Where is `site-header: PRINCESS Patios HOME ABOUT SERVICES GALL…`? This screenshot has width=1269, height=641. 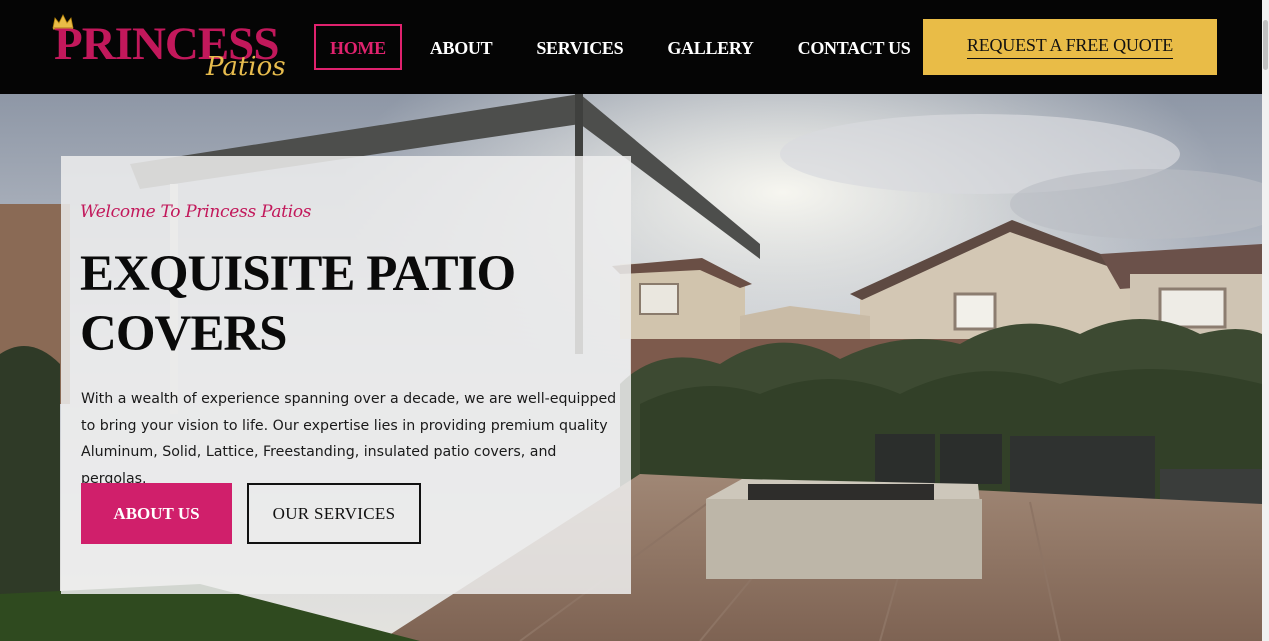
site-header: PRINCESS Patios HOME ABOUT SERVICES GALL… is located at coordinates (631, 47).